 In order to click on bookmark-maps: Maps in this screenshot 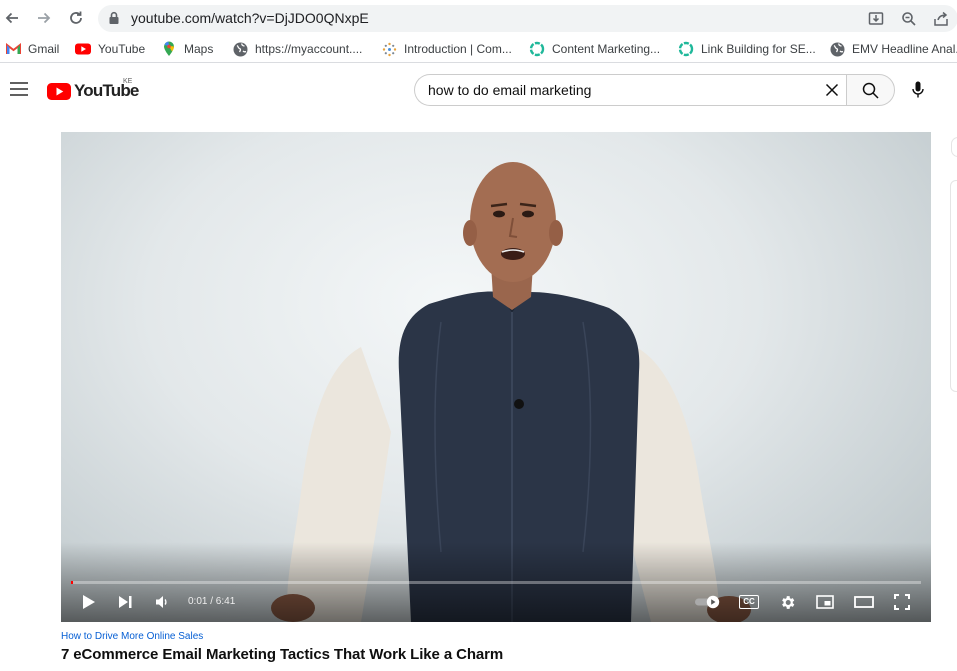, I will do `click(187, 49)`.